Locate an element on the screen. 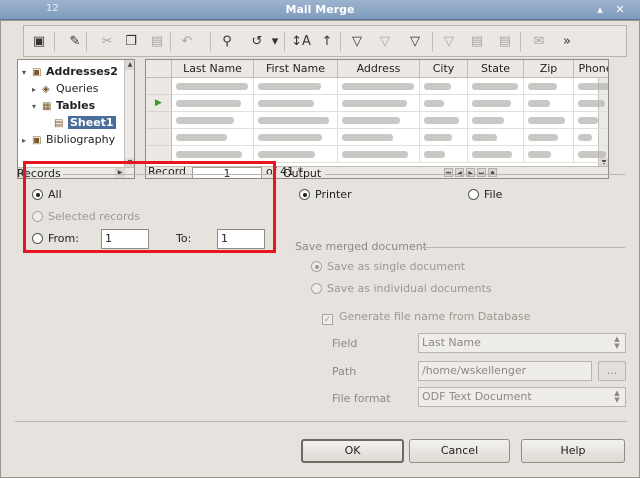 The image size is (640, 478). last-record-icon: ⏭ is located at coordinates (481, 172).